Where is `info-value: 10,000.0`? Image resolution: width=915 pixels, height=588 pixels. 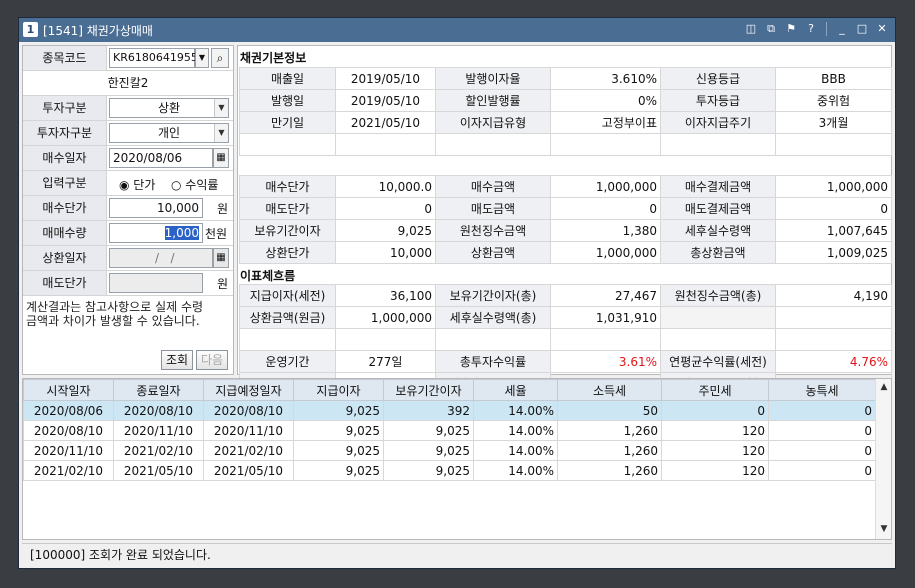
info-value: 10,000.0 is located at coordinates (385, 186).